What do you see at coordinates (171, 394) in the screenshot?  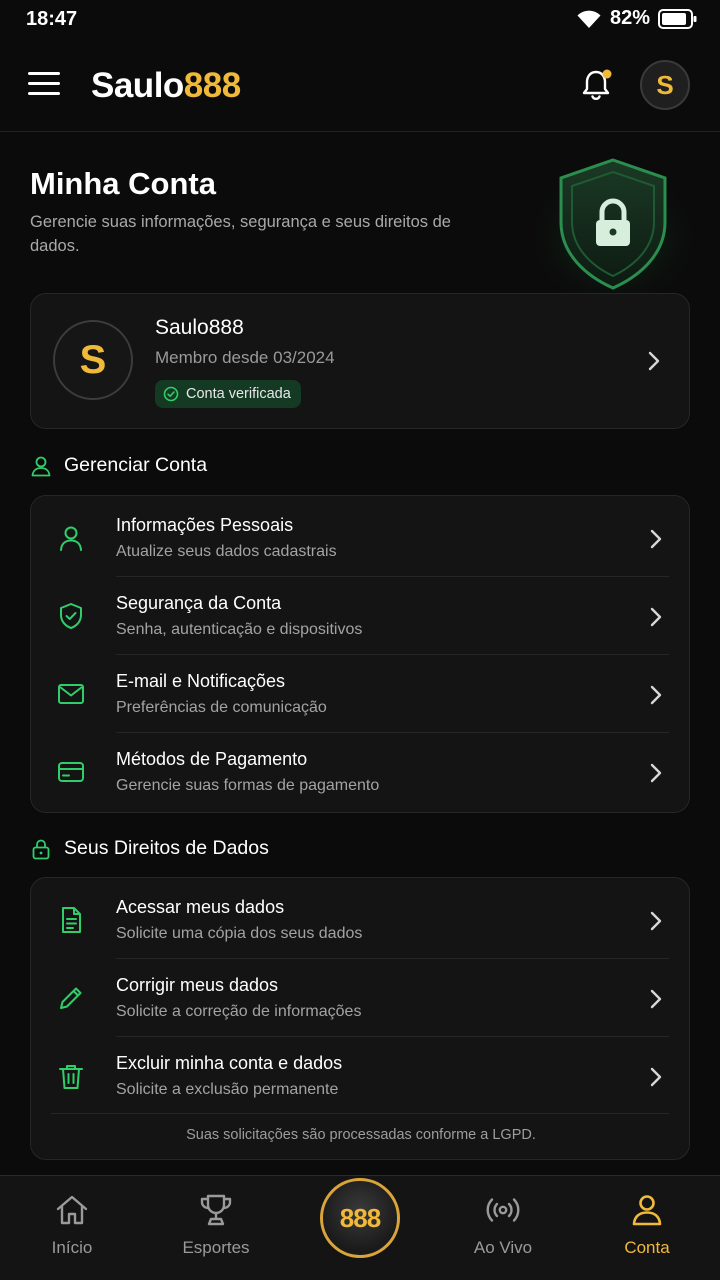 I see `check-circle-icon` at bounding box center [171, 394].